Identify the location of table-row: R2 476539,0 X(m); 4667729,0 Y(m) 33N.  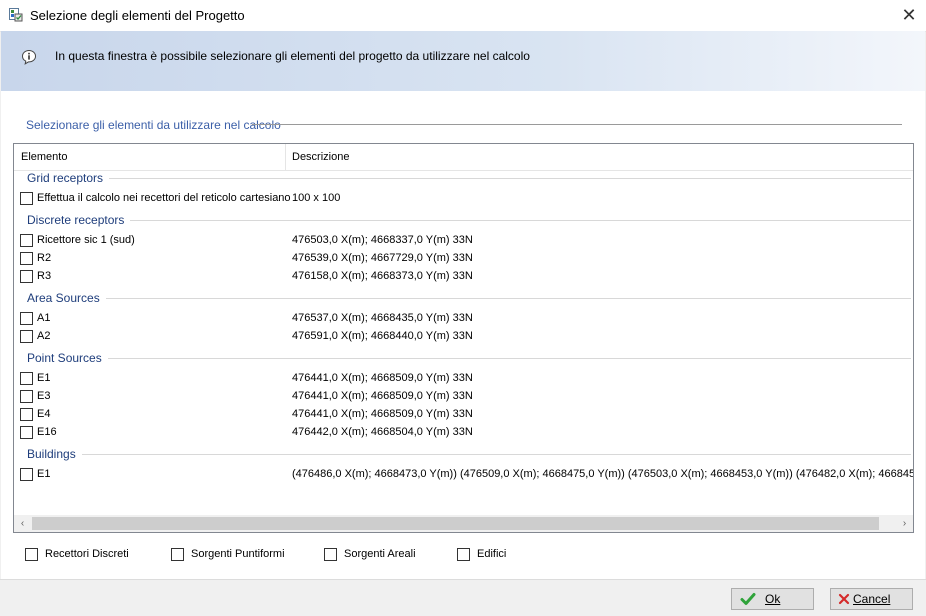
(463, 258).